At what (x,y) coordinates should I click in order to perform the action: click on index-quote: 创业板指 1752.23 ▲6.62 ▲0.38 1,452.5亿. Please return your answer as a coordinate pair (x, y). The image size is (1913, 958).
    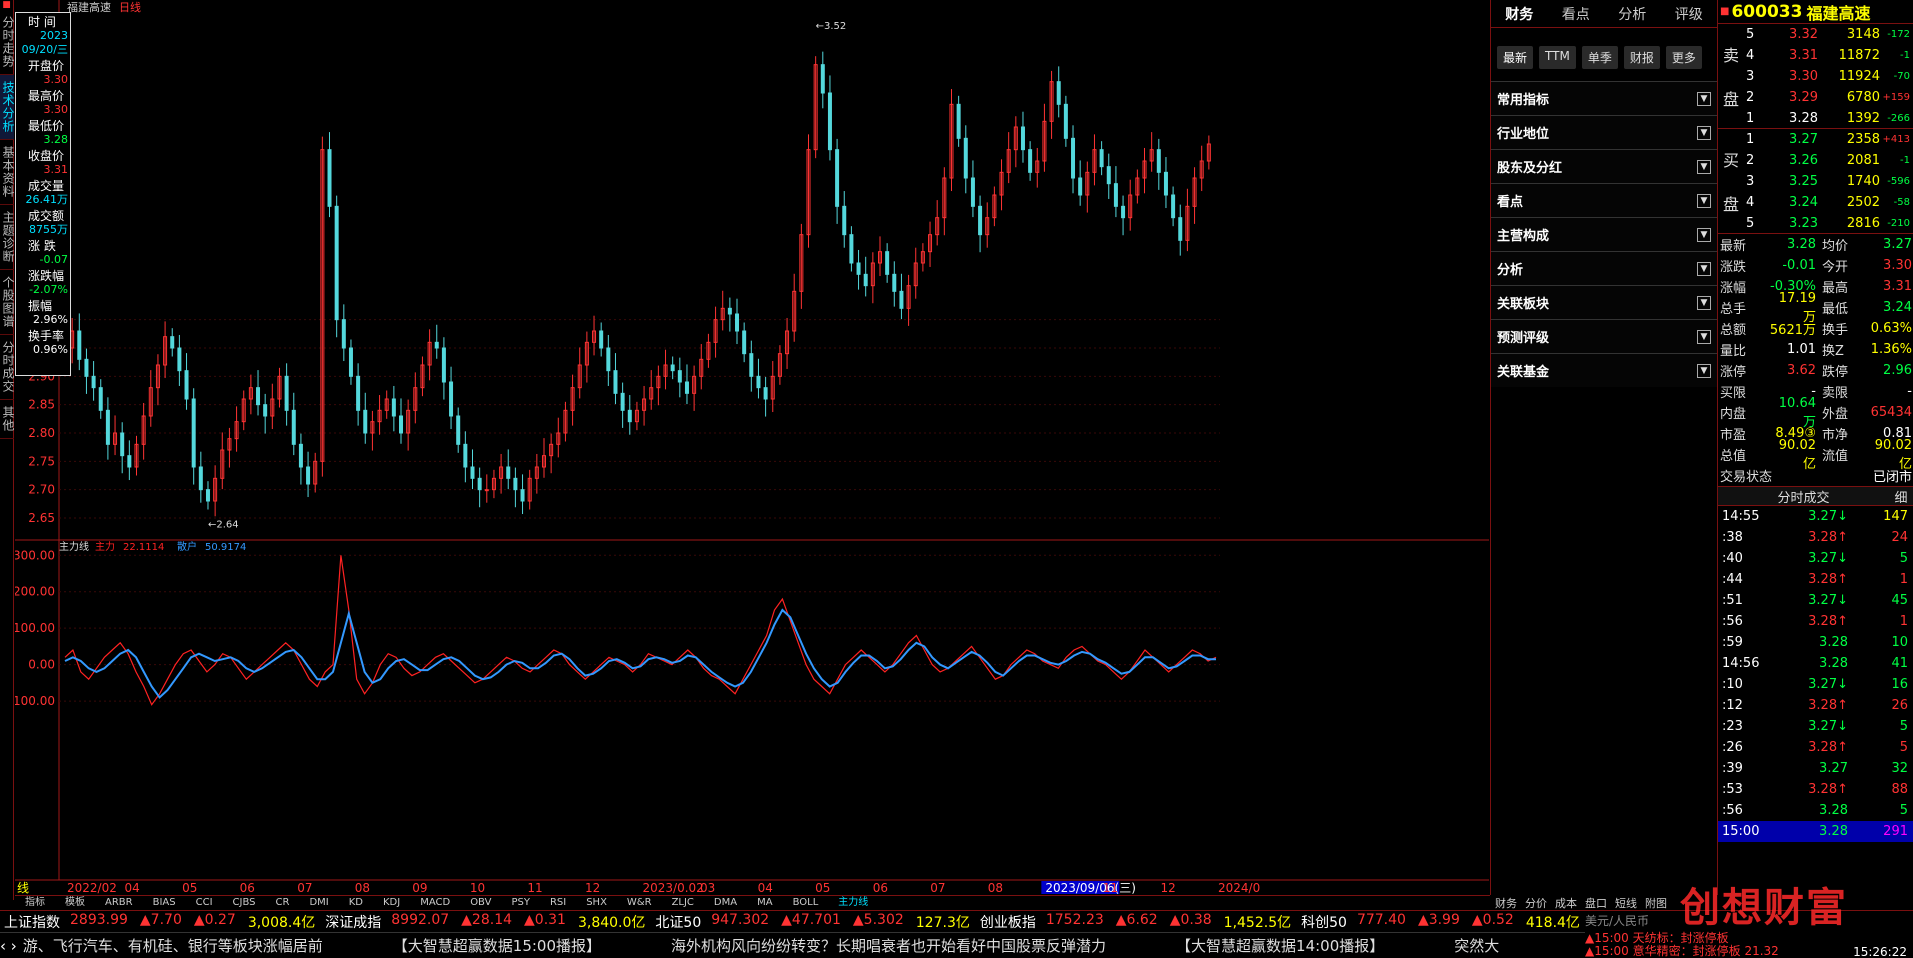
    Looking at the image, I should click on (1136, 922).